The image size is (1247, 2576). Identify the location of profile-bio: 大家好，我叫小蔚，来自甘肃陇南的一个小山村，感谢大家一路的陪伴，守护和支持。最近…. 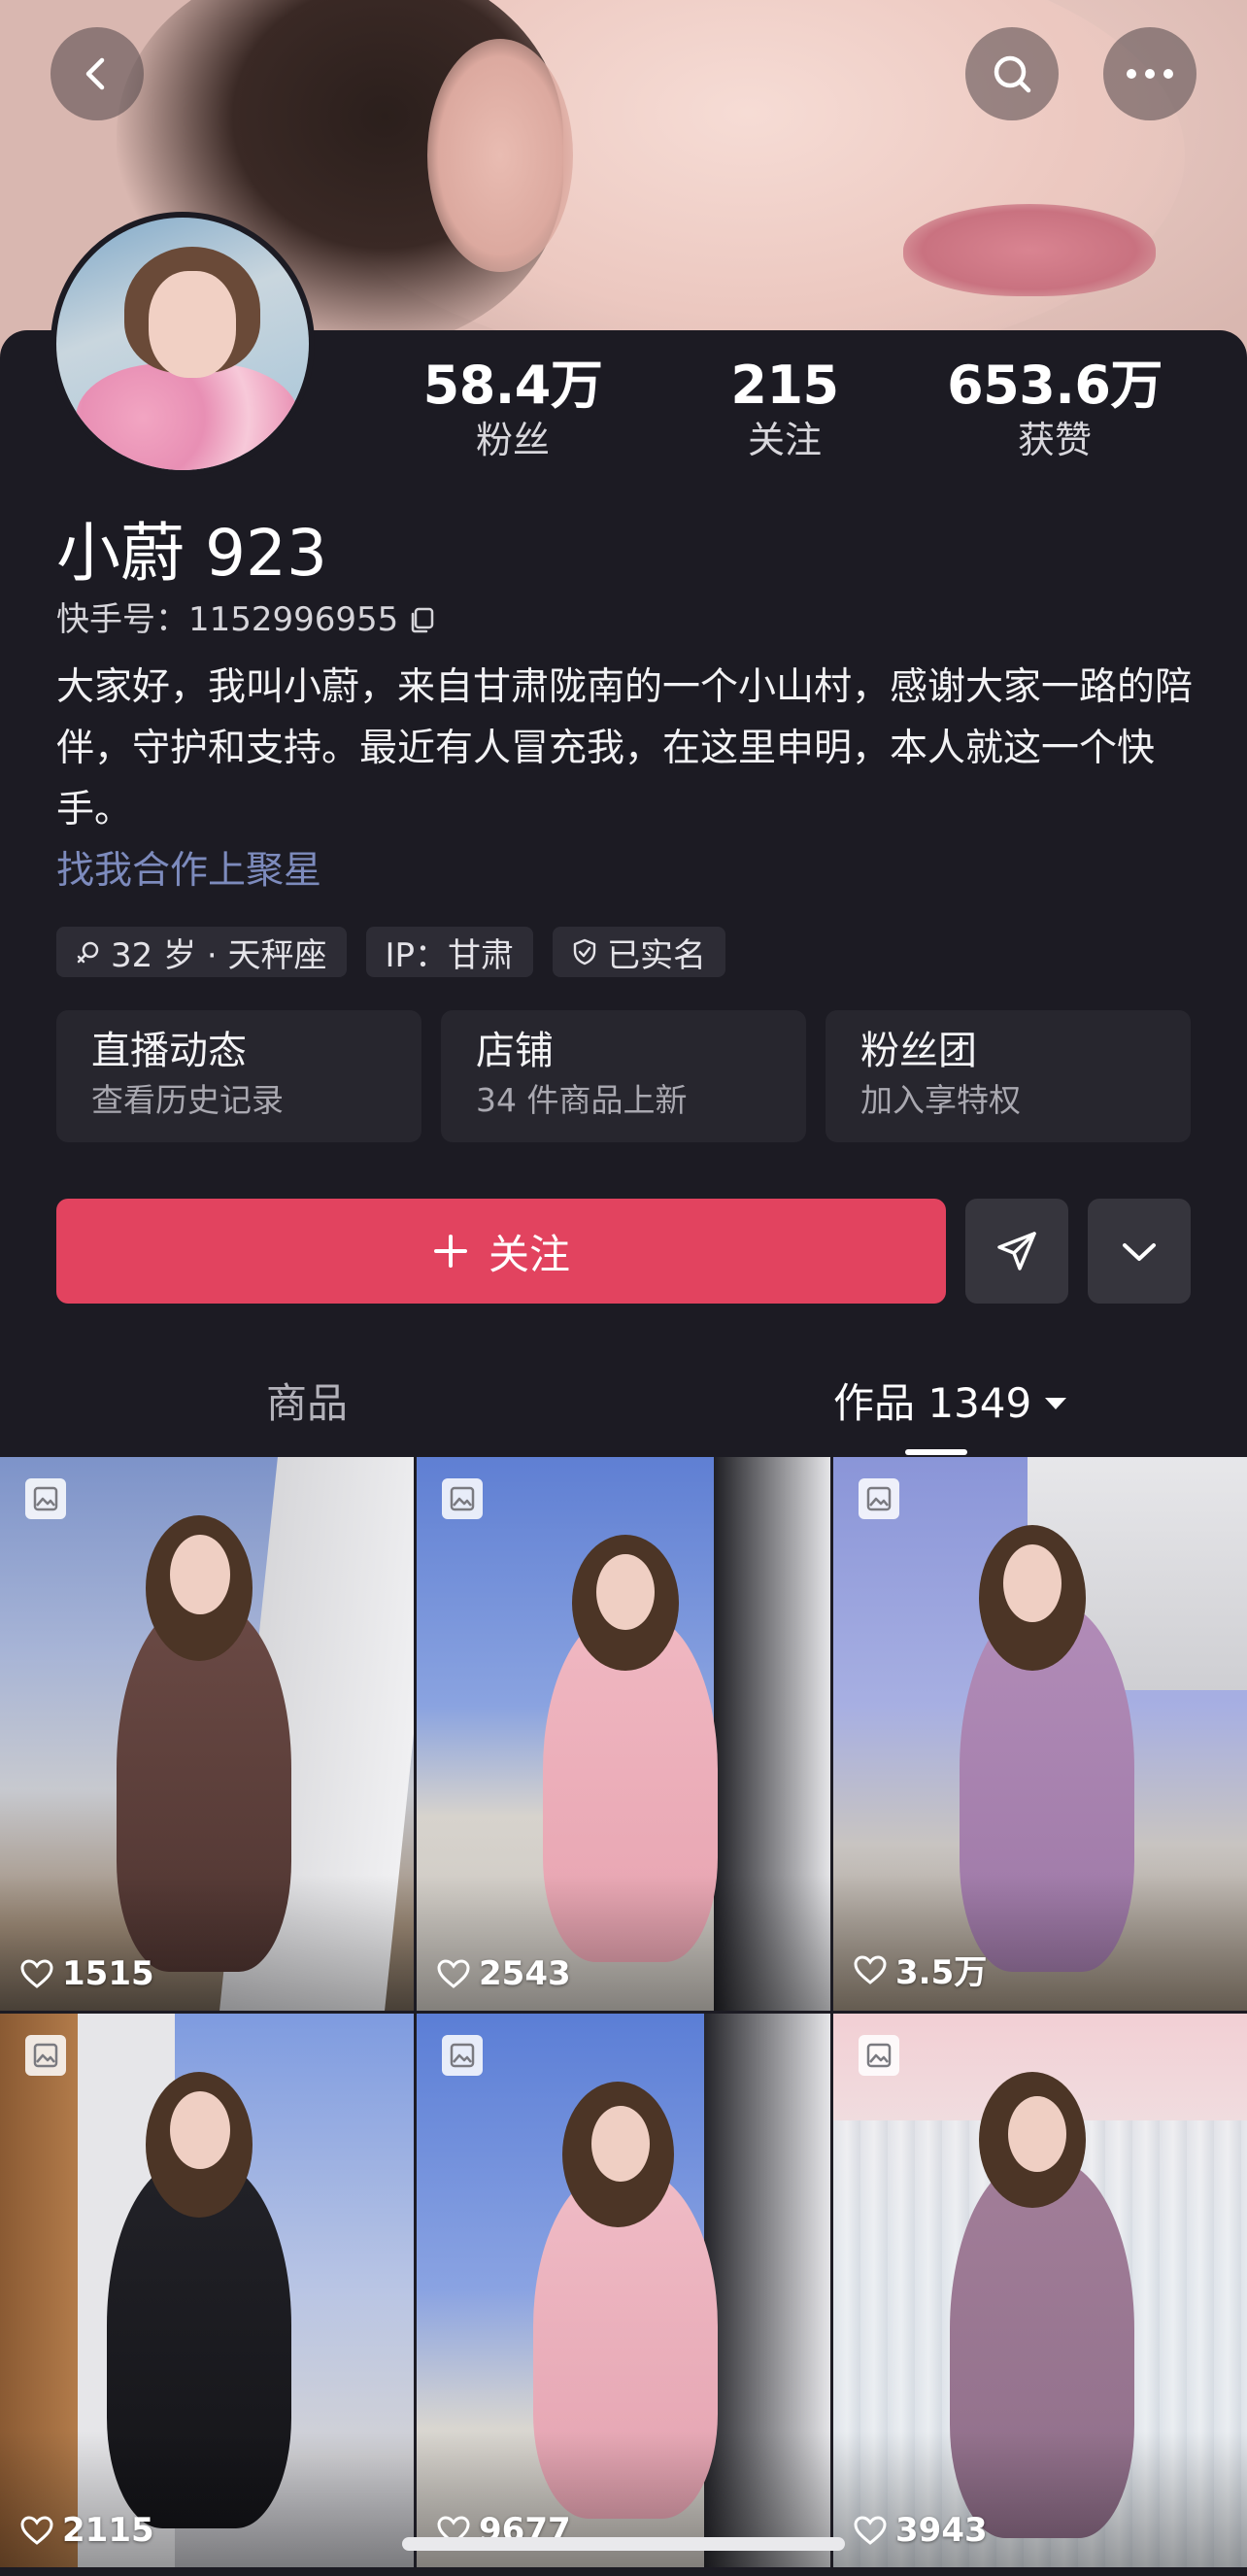
(625, 748).